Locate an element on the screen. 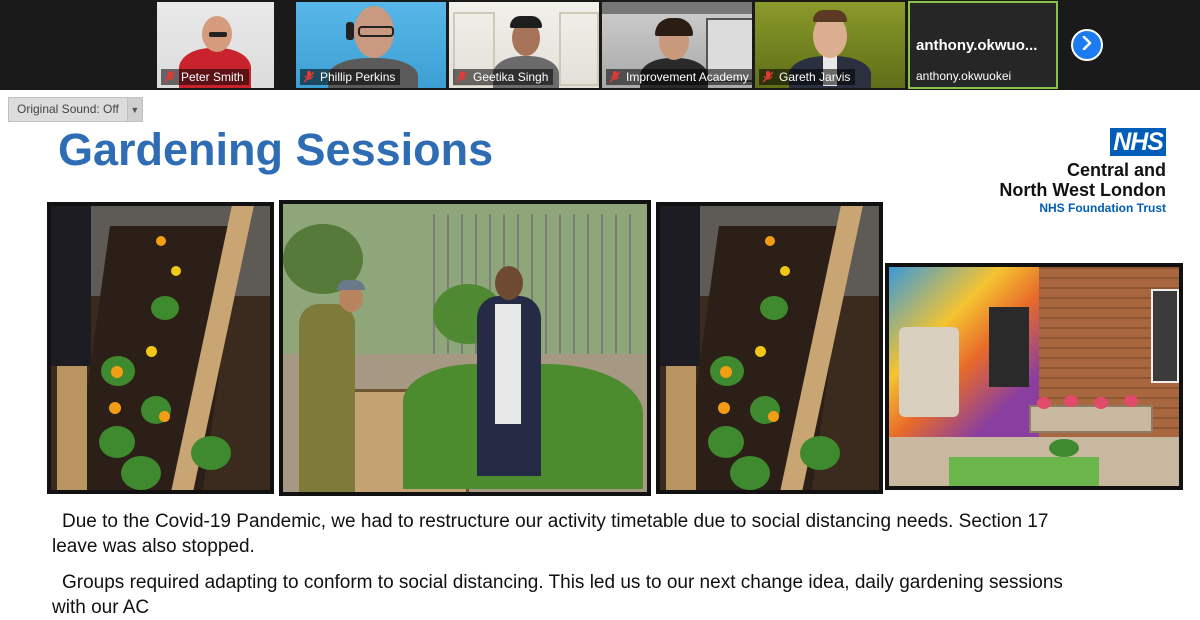 The height and width of the screenshot is (620, 1200). participant-name: anthony.okwuokei is located at coordinates (964, 76).